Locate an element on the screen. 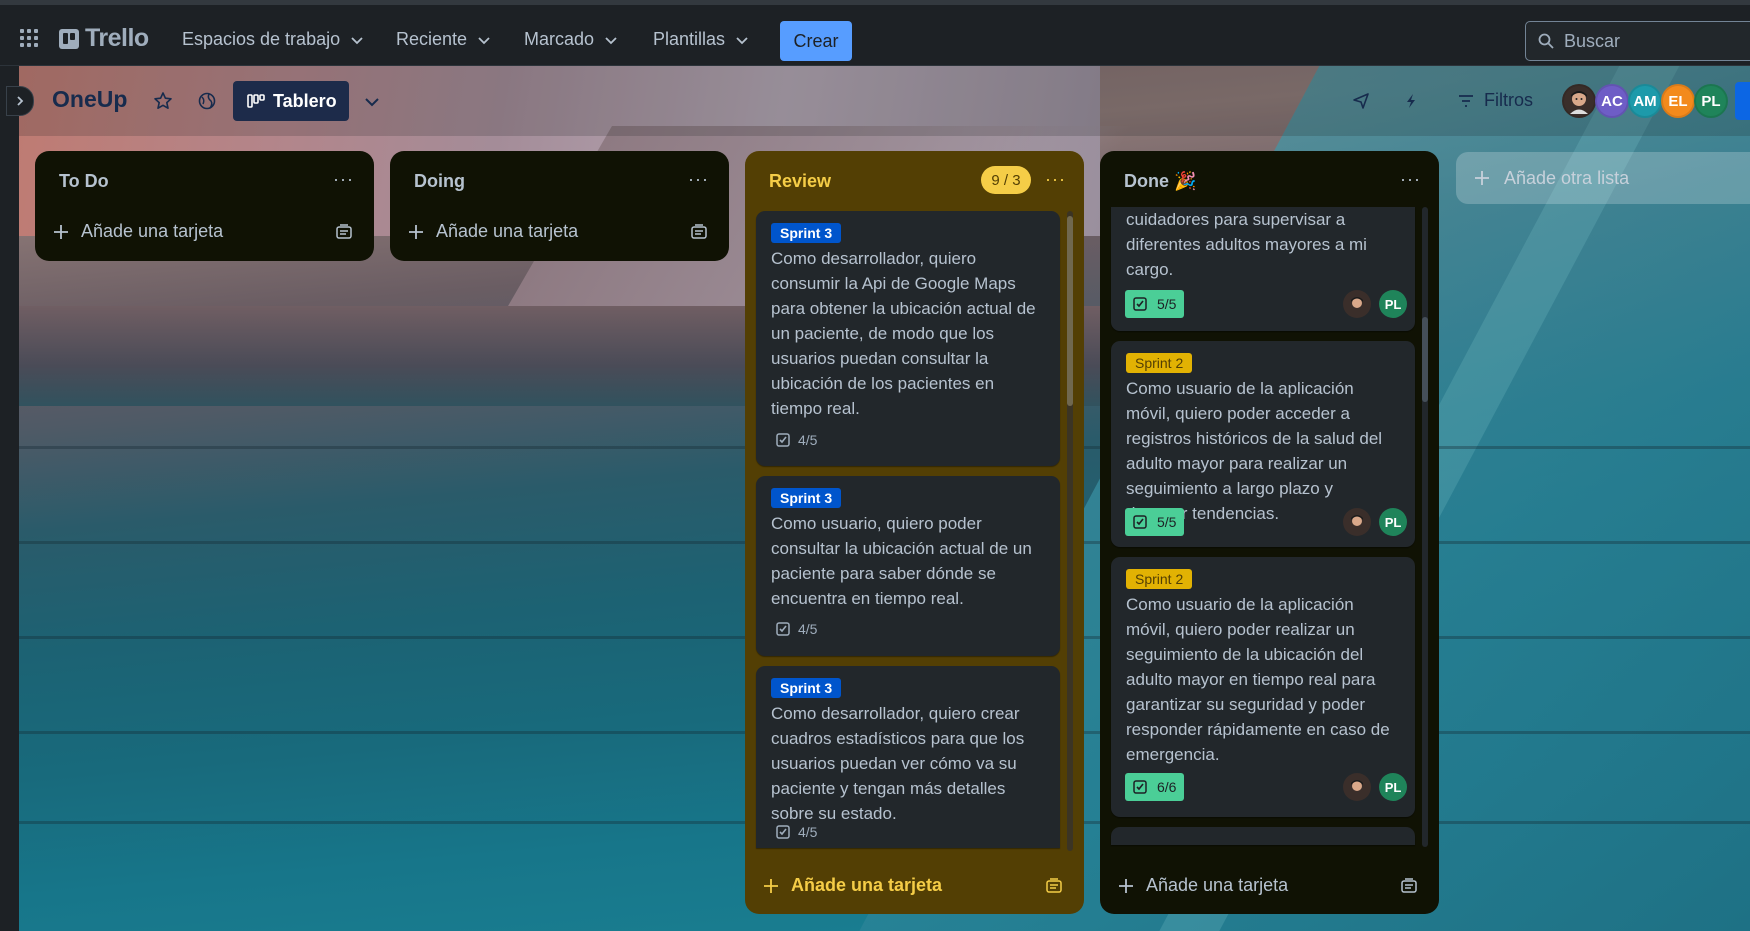 This screenshot has height=931, width=1750. board-view-icon is located at coordinates (256, 101).